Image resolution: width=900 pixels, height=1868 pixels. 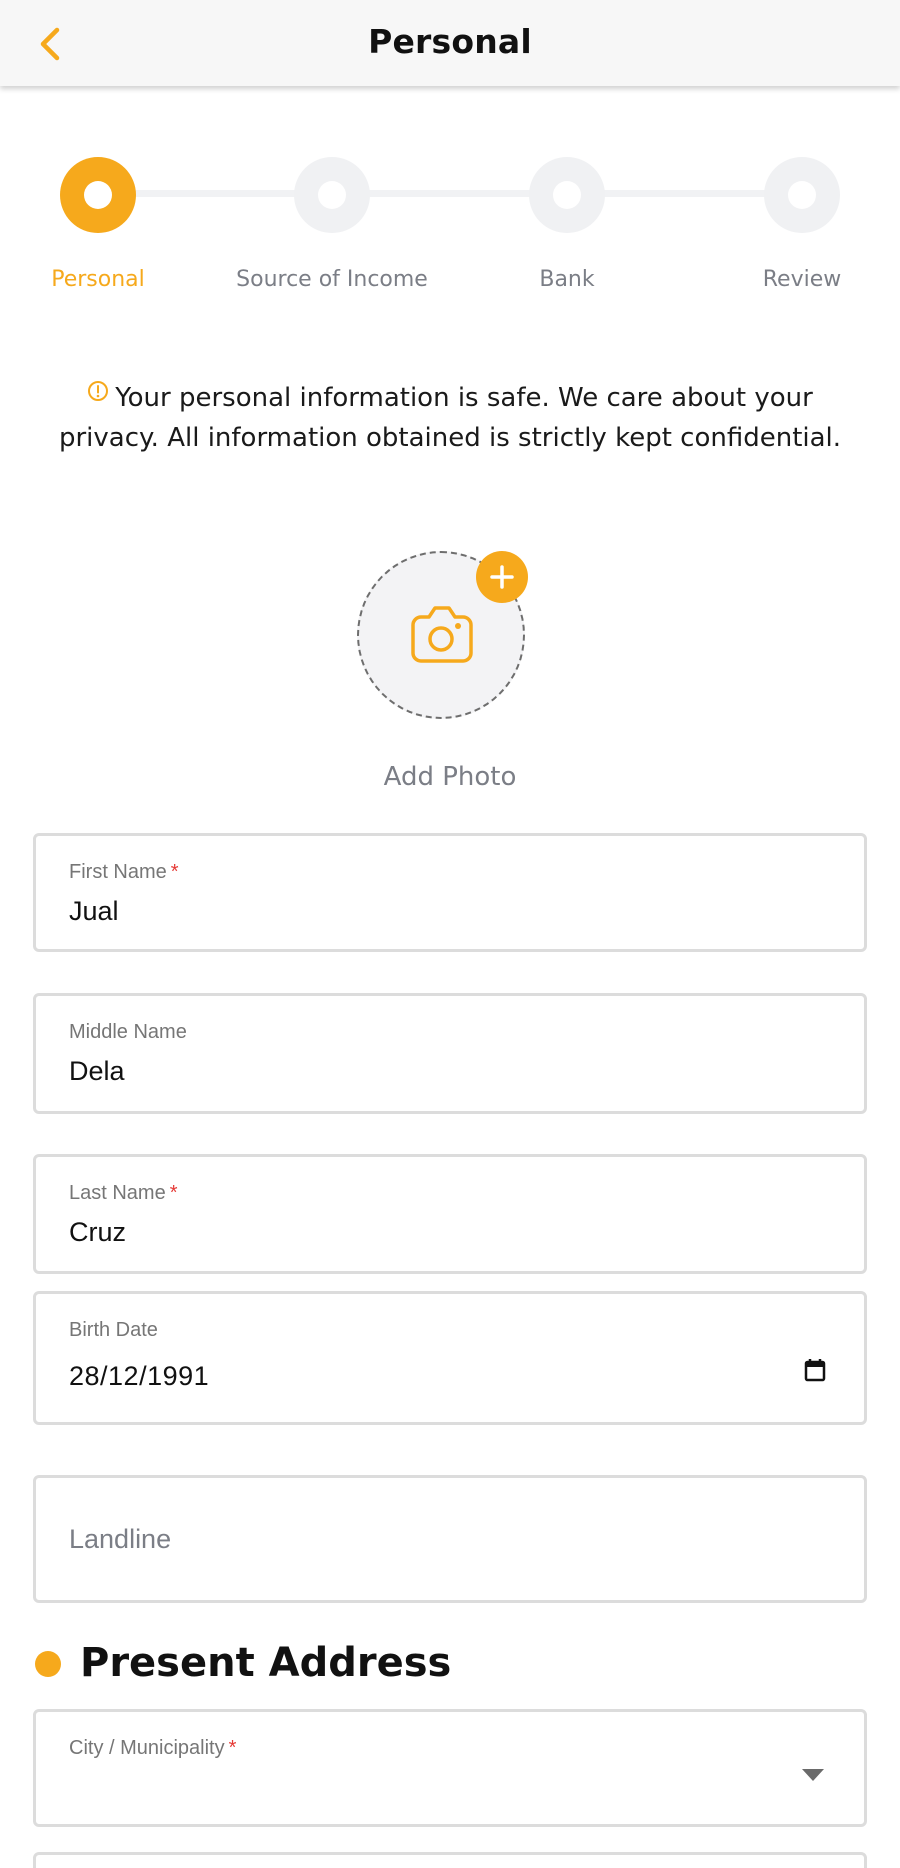 I want to click on last-name-label: Last Name *, so click(x=123, y=1193).